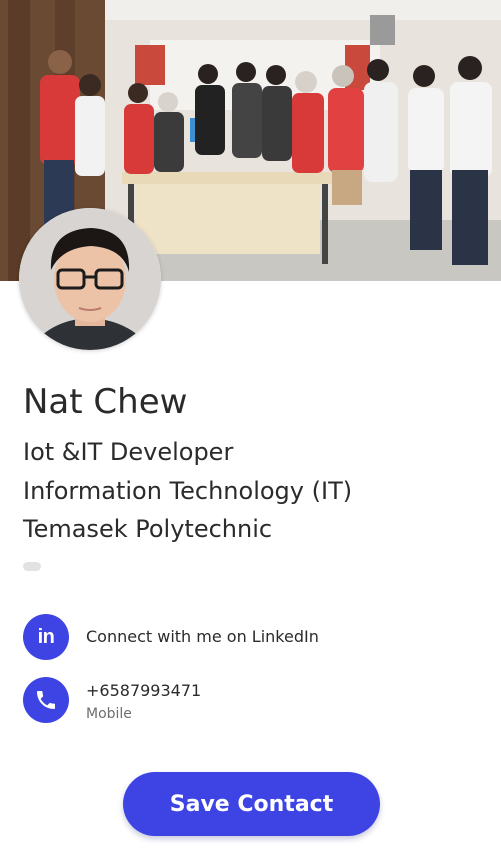 Image resolution: width=501 pixels, height=859 pixels. Describe the element at coordinates (143, 691) in the screenshot. I see `phone-number: +6587993471` at that location.